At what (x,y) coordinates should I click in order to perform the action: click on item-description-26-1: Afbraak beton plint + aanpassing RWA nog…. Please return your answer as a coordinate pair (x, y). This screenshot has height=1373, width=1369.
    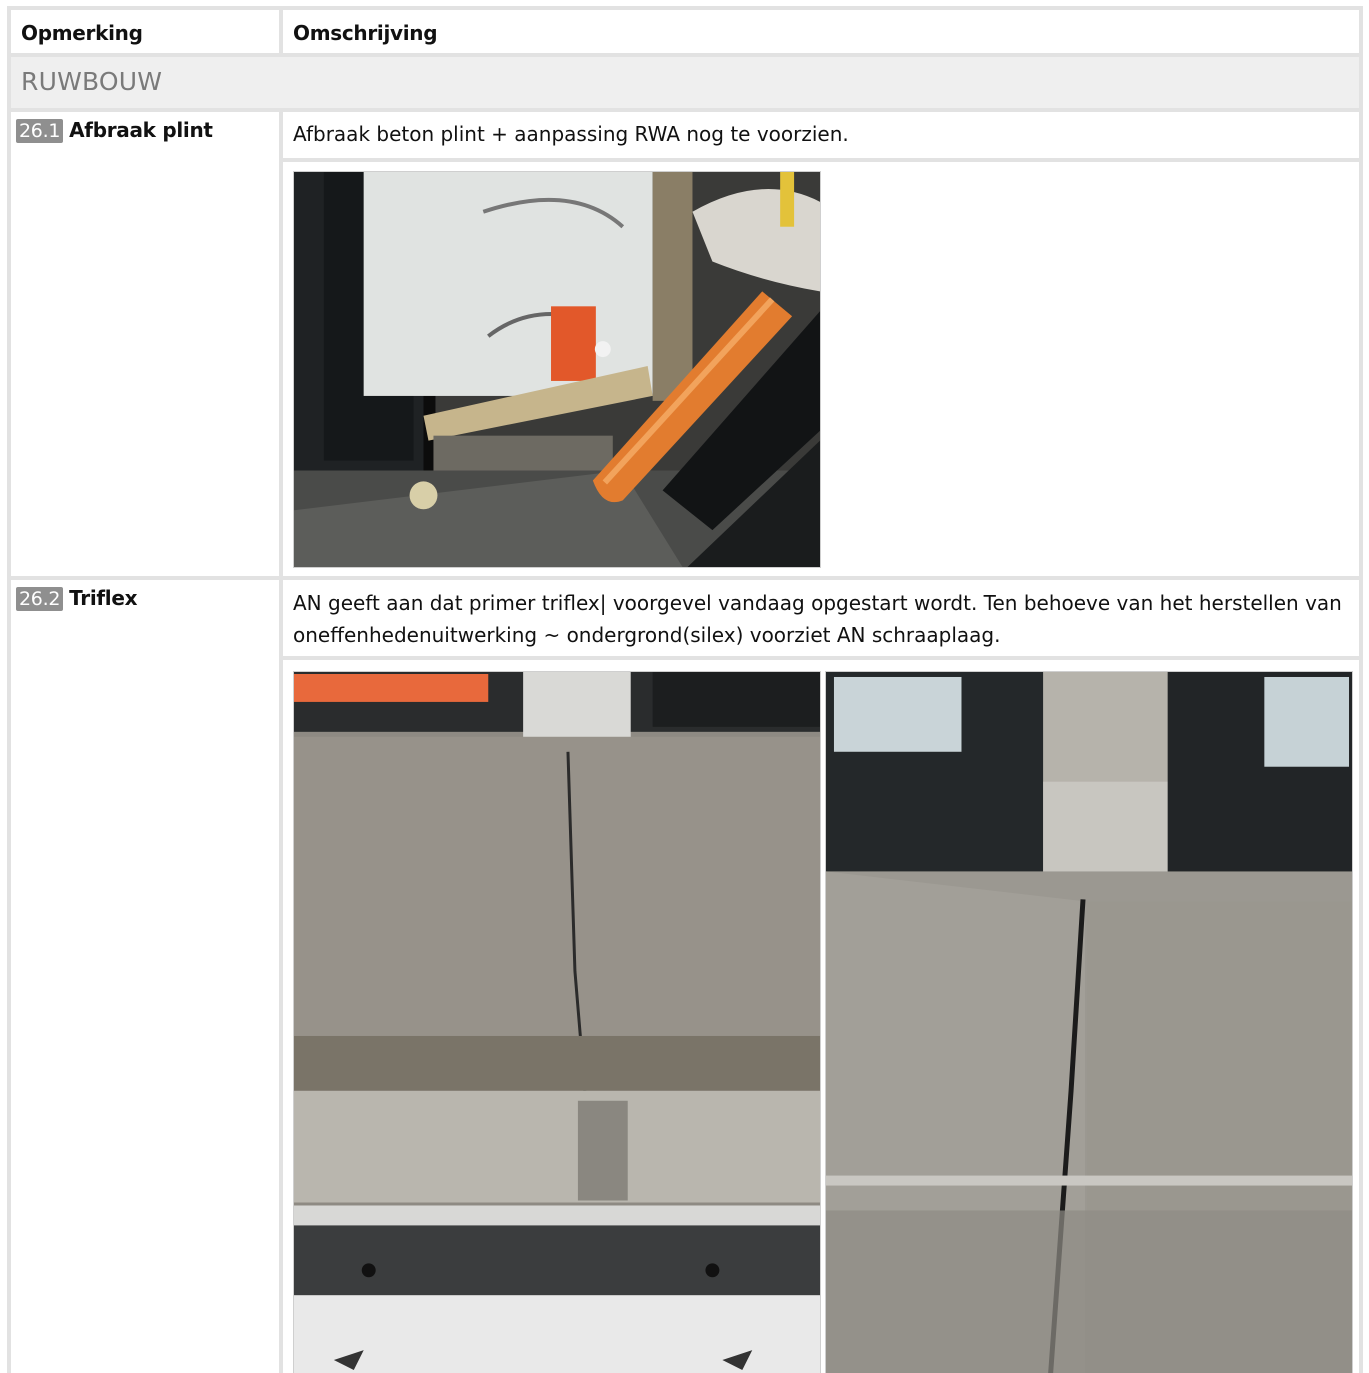
    Looking at the image, I should click on (821, 135).